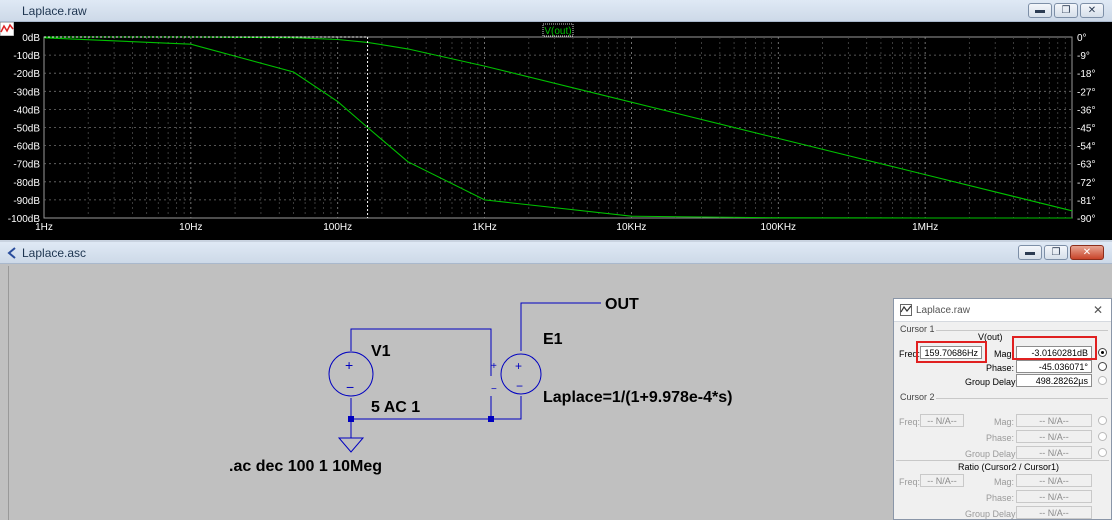 The image size is (1112, 520). Describe the element at coordinates (917, 397) in the screenshot. I see `cursor2-group-label: Cursor 2` at that location.